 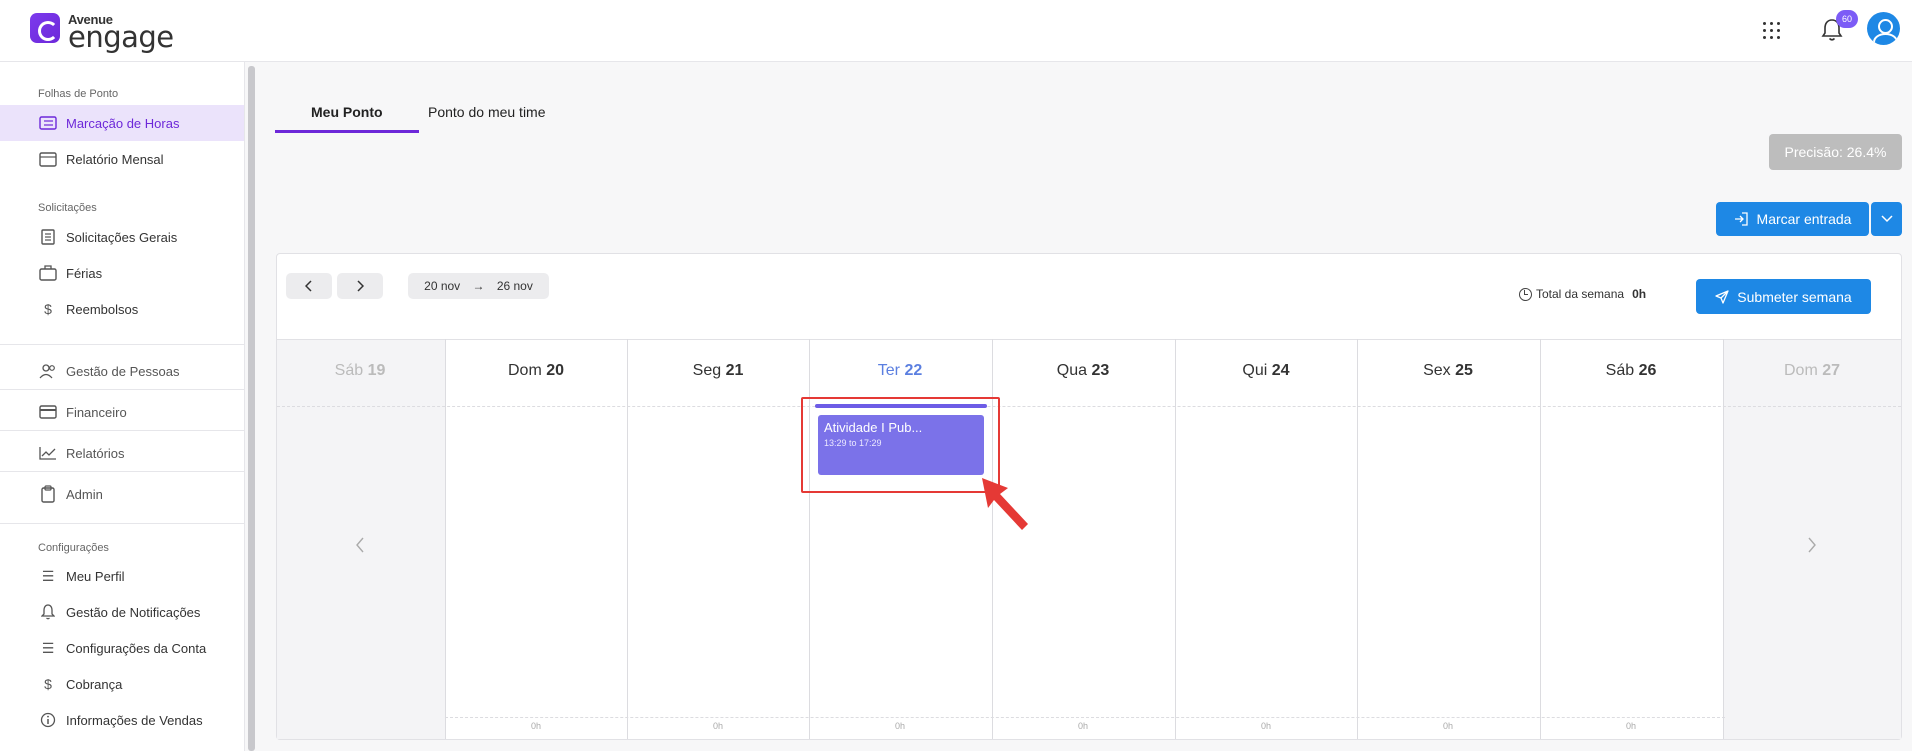 I want to click on day-header-dom-27: Dom 27, so click(x=1812, y=371).